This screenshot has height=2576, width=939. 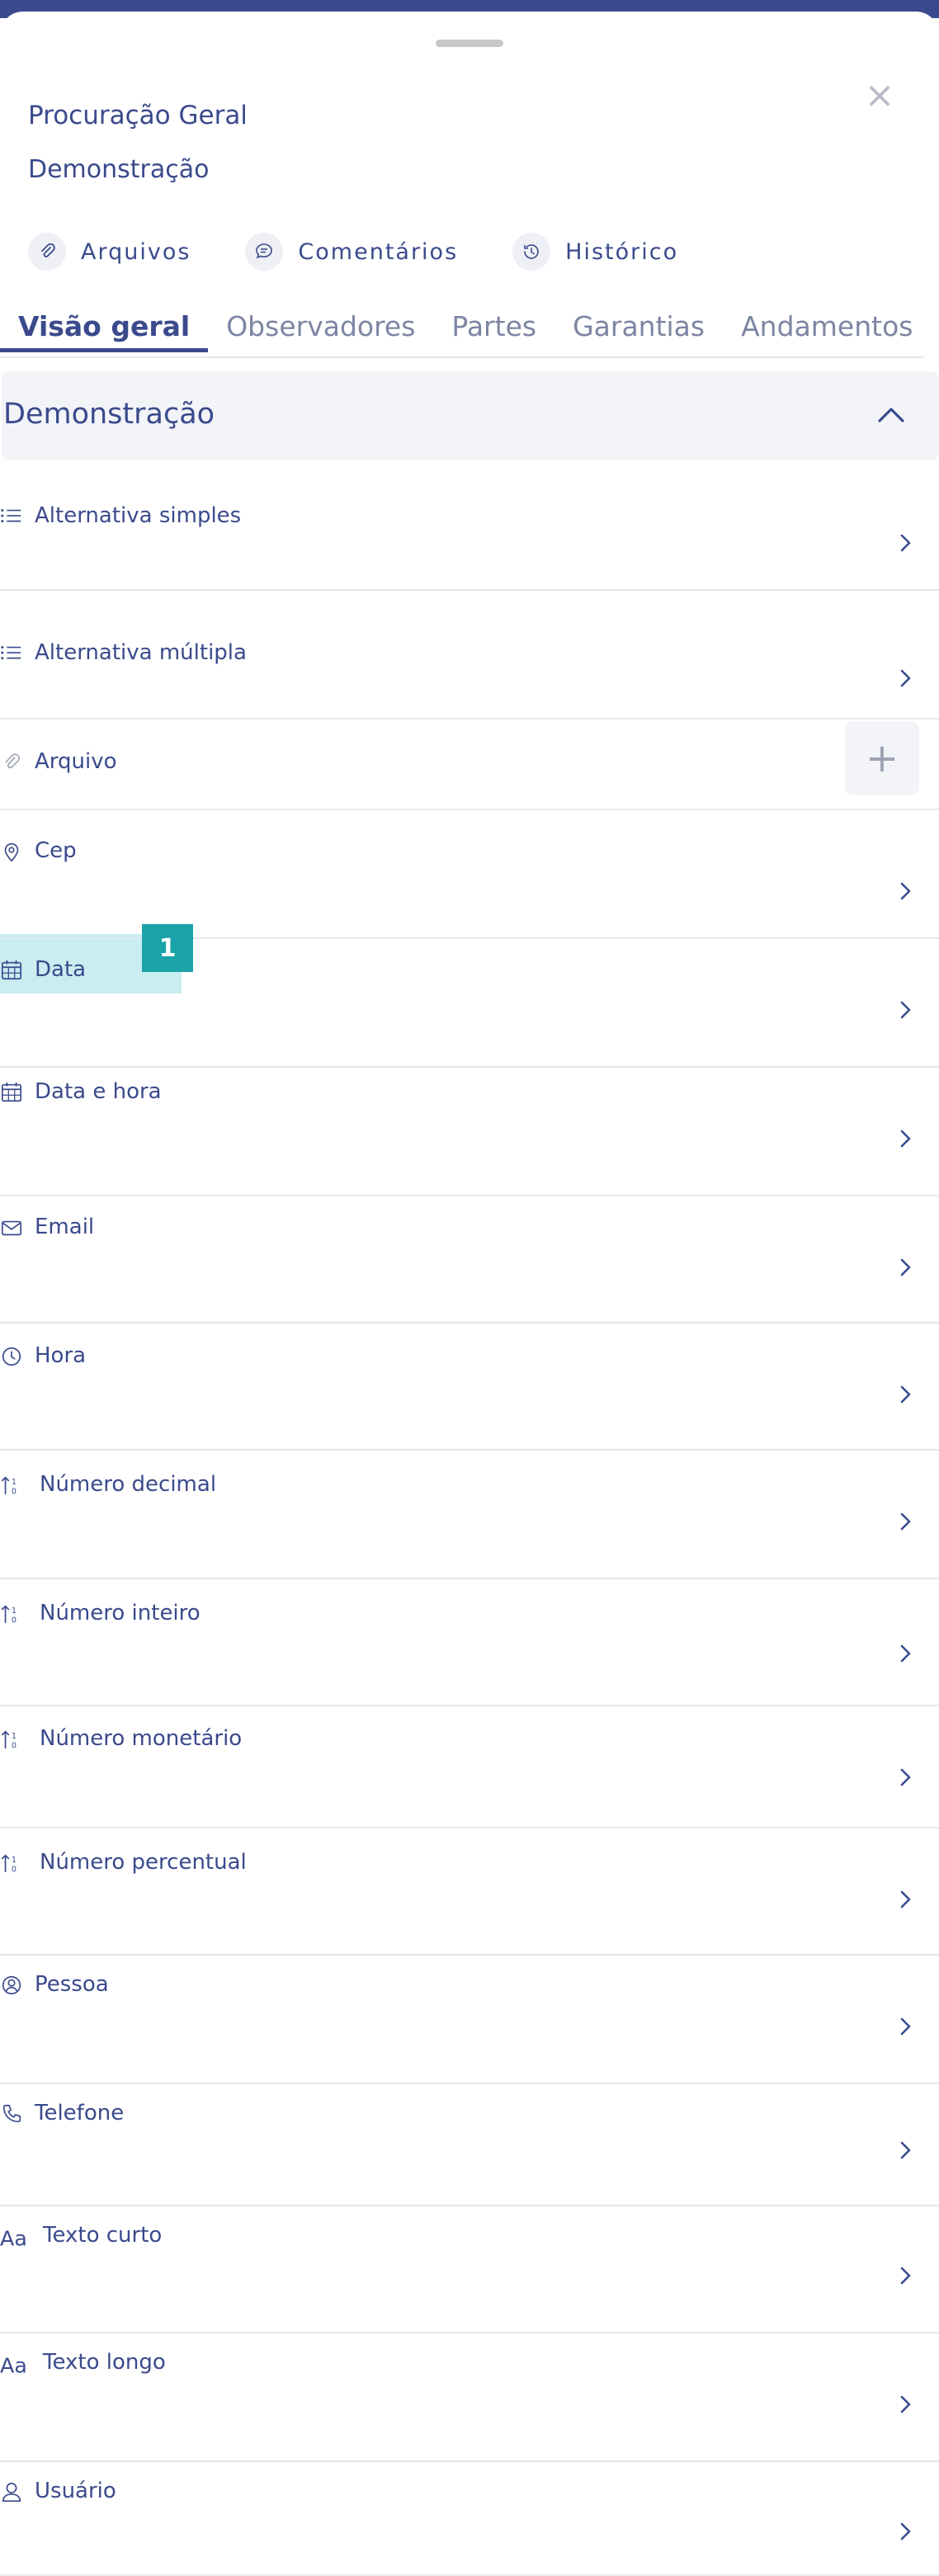 What do you see at coordinates (104, 2362) in the screenshot?
I see `field-label: Texto longo` at bounding box center [104, 2362].